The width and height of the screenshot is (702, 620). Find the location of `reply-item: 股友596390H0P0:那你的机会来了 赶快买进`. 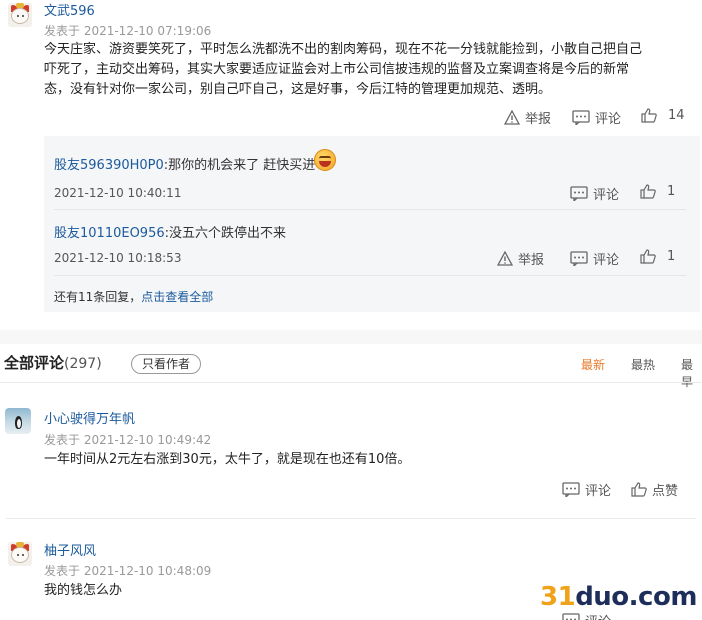

reply-item: 股友596390H0P0:那你的机会来了 赶快买进 is located at coordinates (184, 163).